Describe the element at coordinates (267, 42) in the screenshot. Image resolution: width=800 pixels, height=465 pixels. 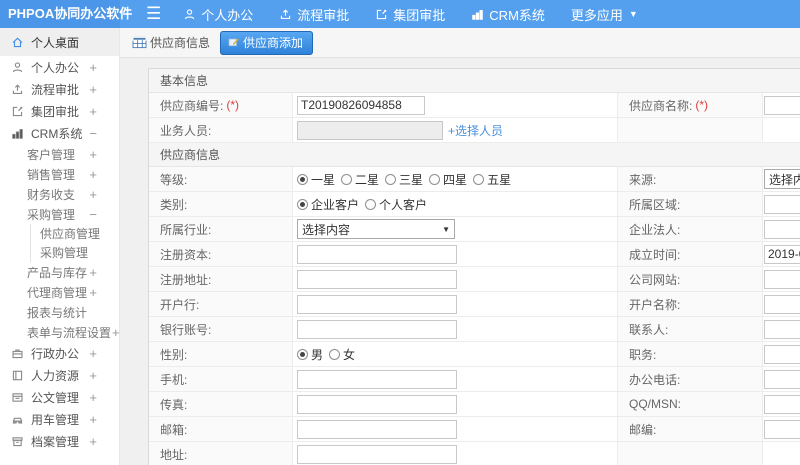
I see `tab-1: 供应商添加` at that location.